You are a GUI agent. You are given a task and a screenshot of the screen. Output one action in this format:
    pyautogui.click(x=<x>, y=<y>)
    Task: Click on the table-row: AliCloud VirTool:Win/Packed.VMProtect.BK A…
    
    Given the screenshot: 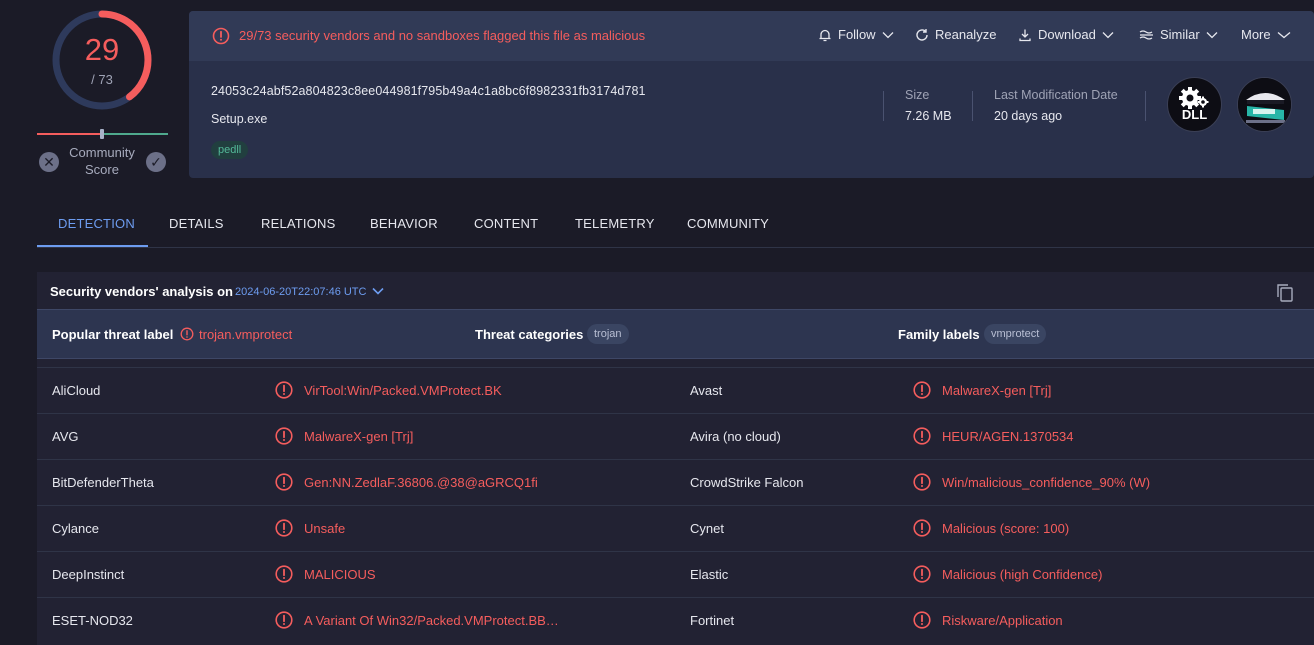 What is the action you would take?
    pyautogui.click(x=675, y=390)
    